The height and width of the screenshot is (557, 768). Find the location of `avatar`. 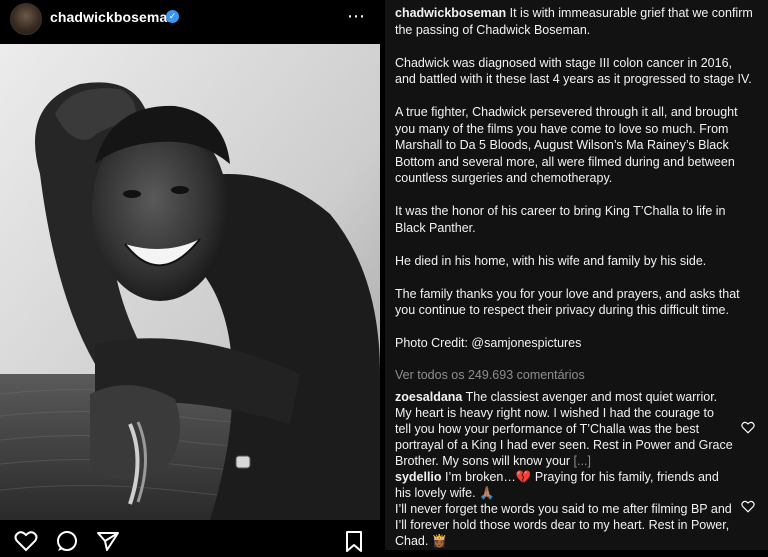

avatar is located at coordinates (26, 19).